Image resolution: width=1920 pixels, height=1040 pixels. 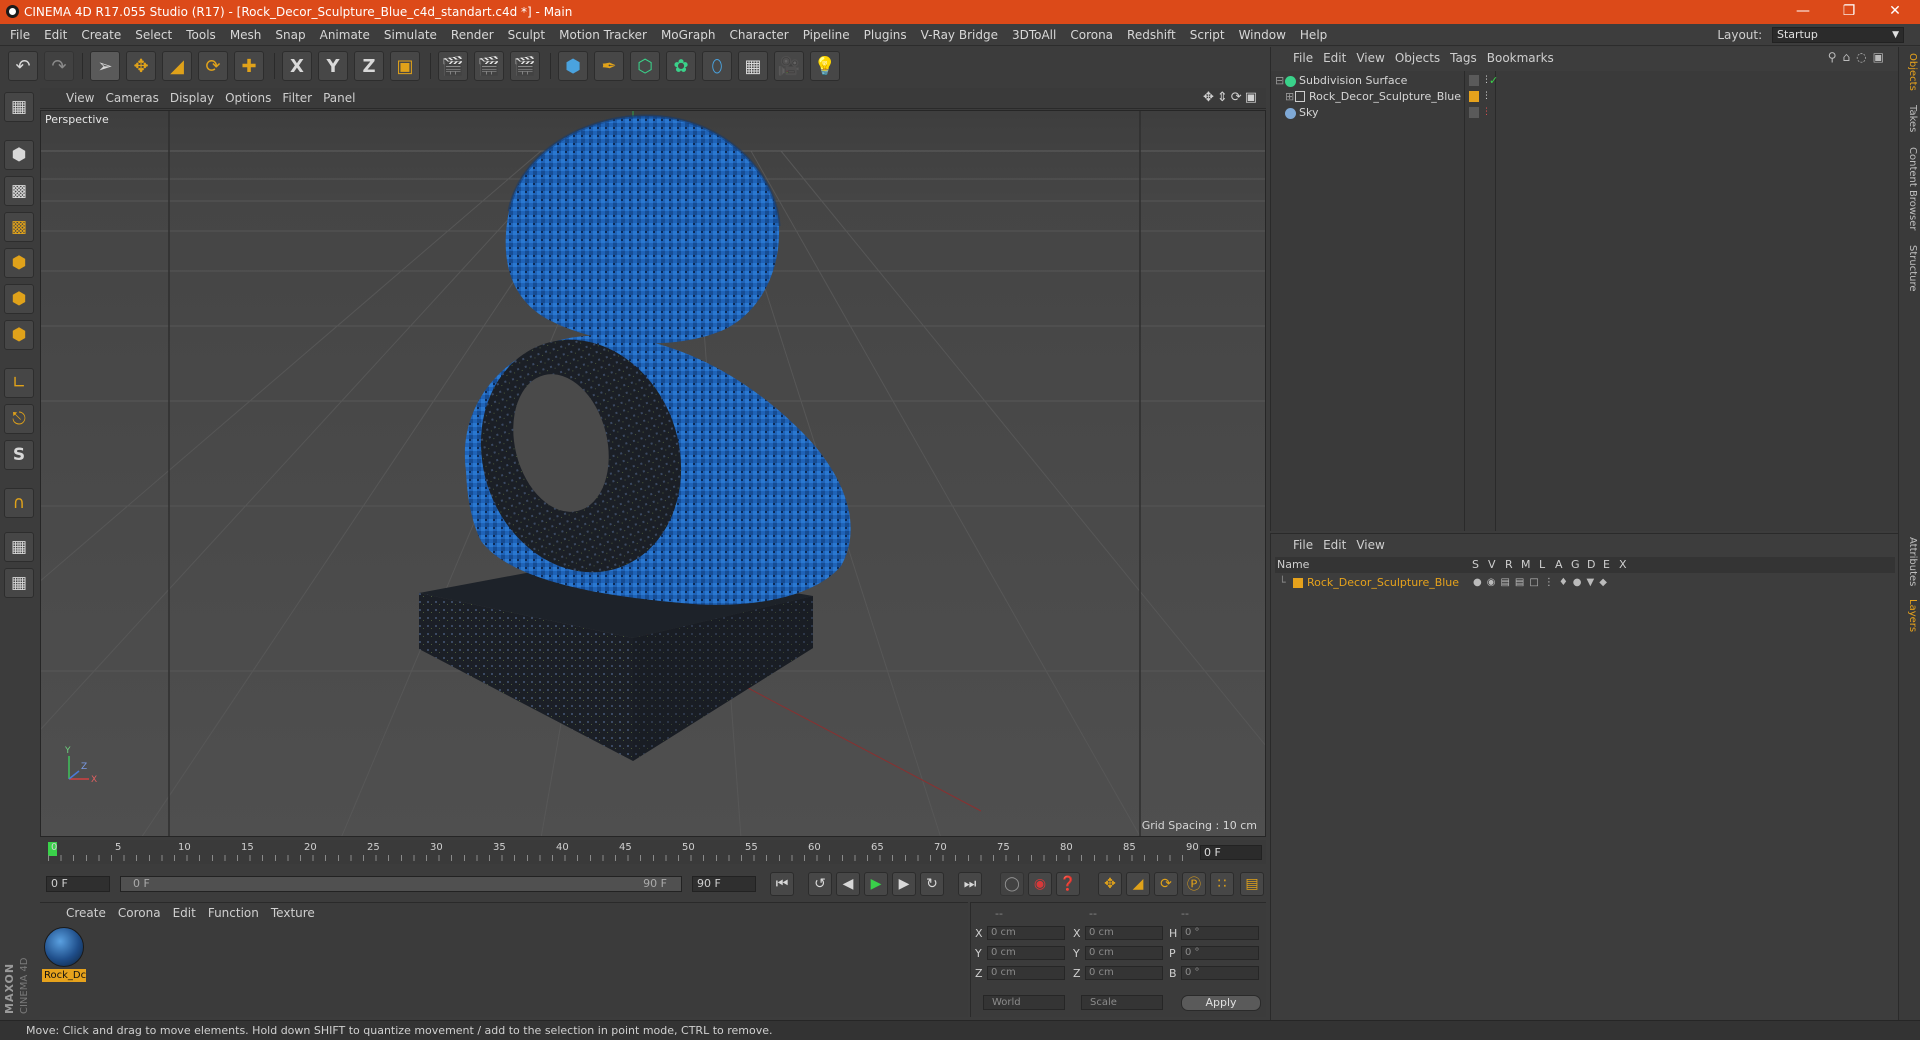 What do you see at coordinates (573, 66) in the screenshot?
I see `add-cube-button: ⬢` at bounding box center [573, 66].